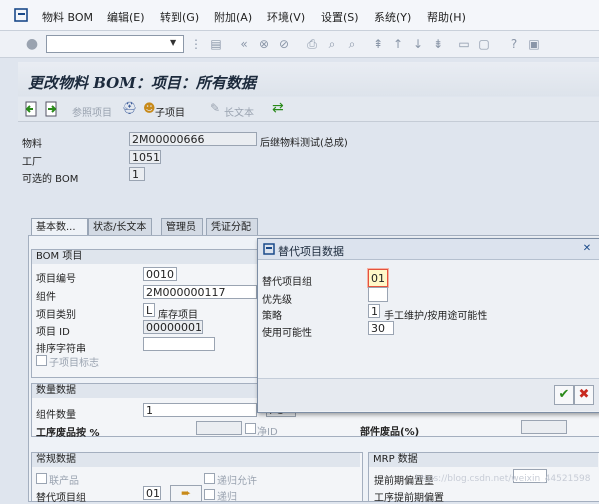 This screenshot has width=599, height=504. What do you see at coordinates (227, 497) in the screenshot?
I see `recursive-label: 递归` at bounding box center [227, 497].